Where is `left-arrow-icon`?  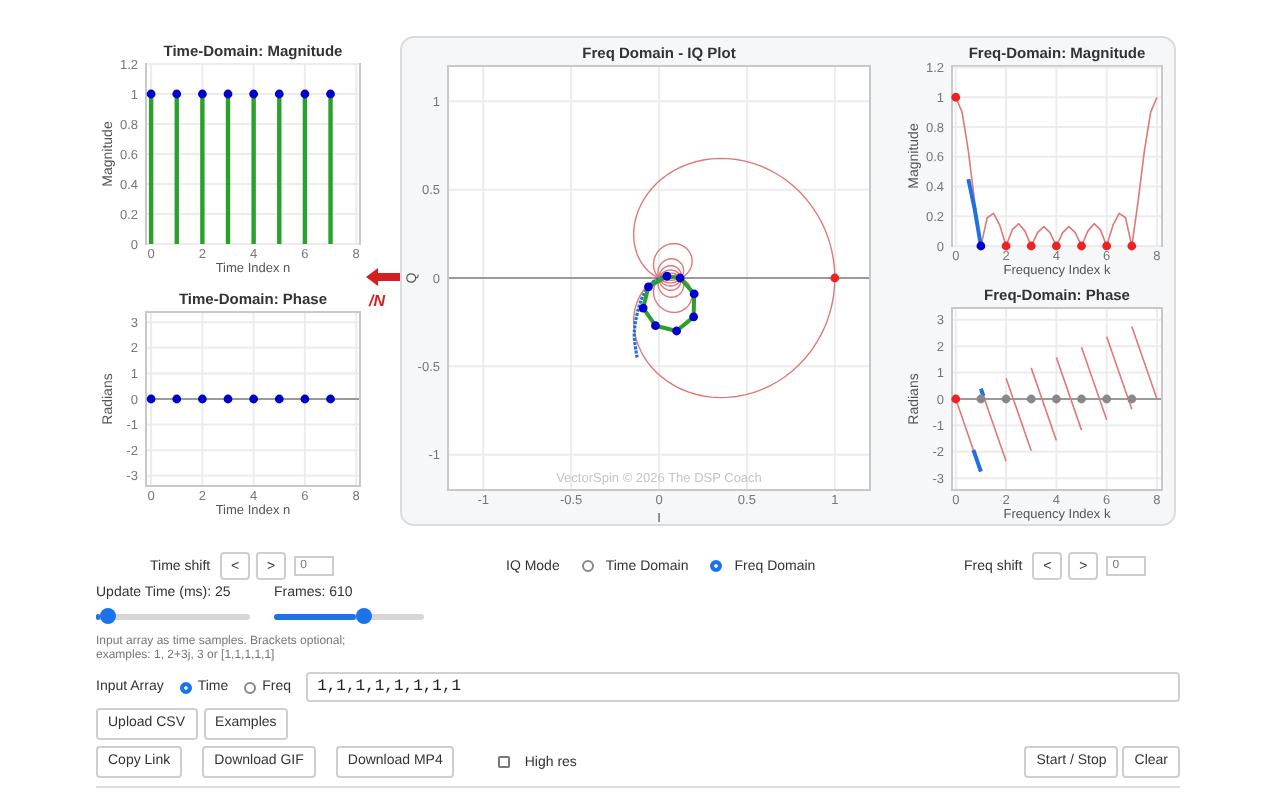 left-arrow-icon is located at coordinates (383, 277).